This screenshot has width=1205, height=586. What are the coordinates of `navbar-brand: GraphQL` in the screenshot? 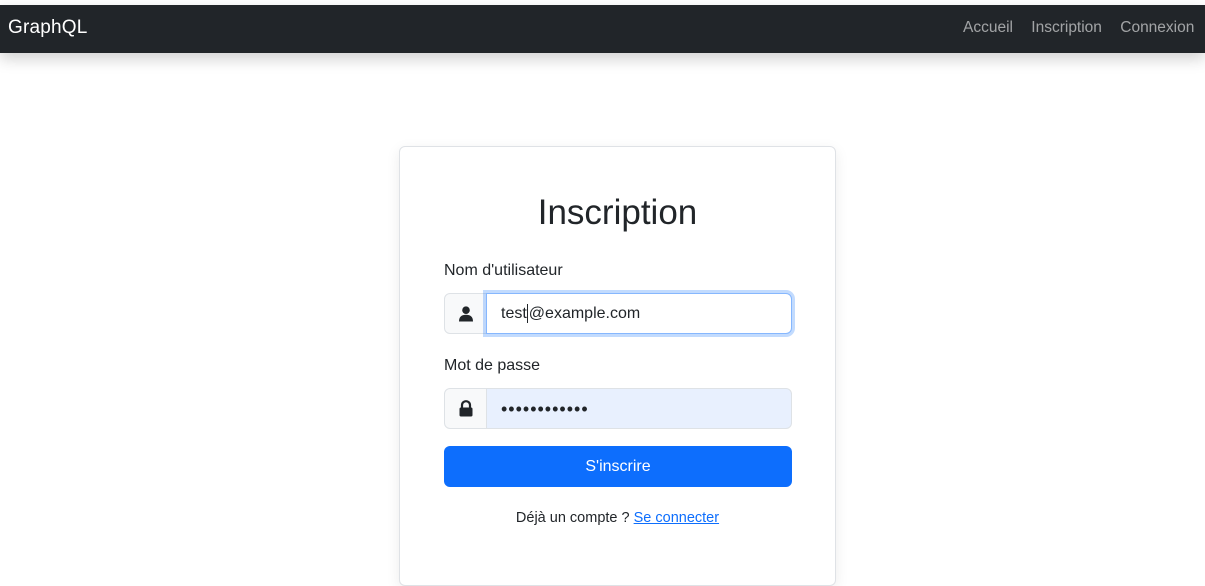 It's located at (48, 28).